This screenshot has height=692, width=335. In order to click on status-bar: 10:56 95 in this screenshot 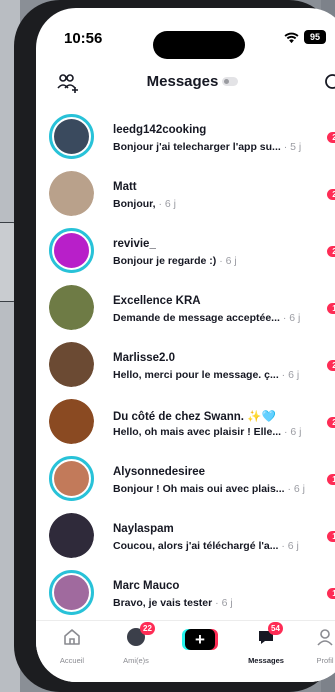, I will do `click(185, 44)`.